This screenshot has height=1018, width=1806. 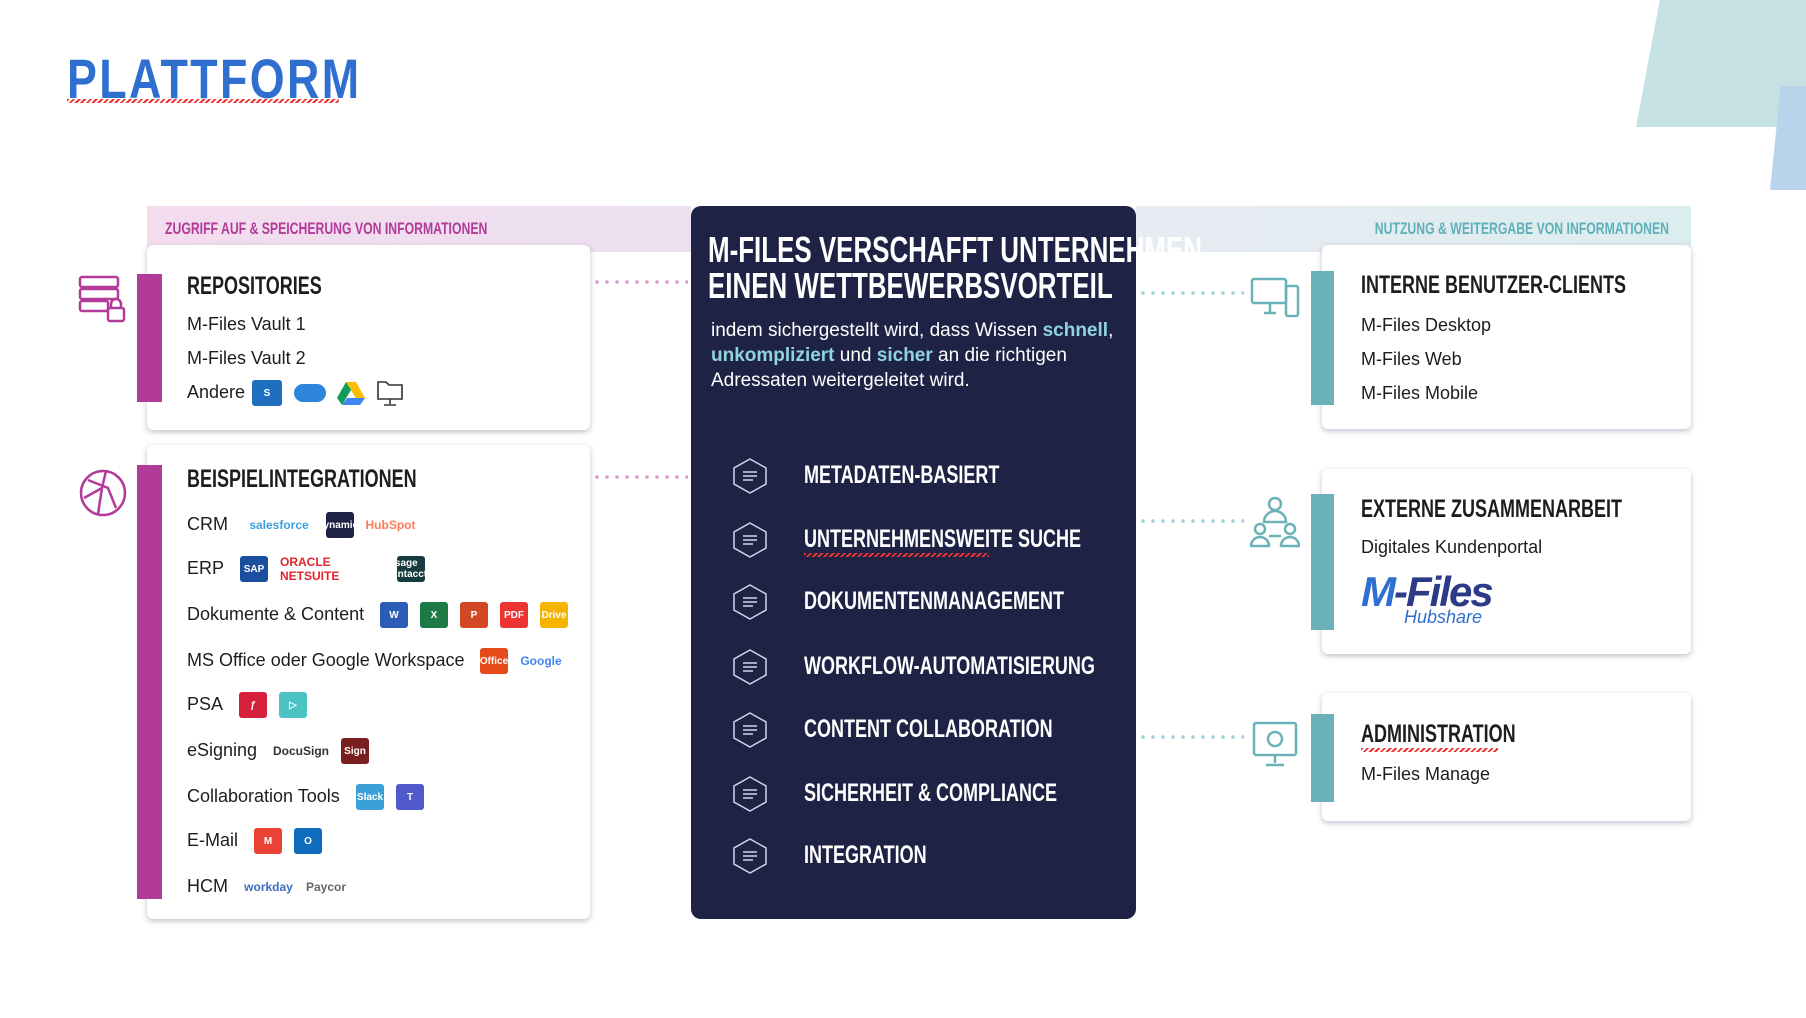 What do you see at coordinates (1275, 297) in the screenshot?
I see `desktop-devices-icon` at bounding box center [1275, 297].